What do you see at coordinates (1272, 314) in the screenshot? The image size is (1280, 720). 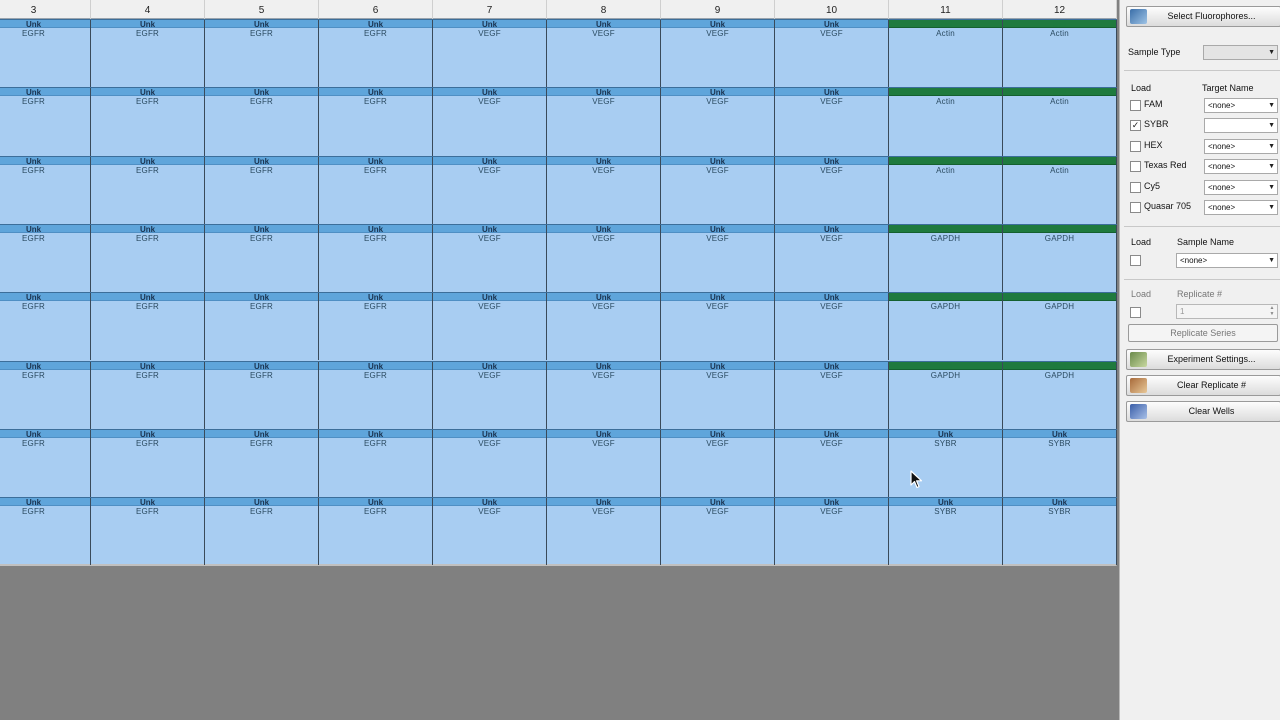 I see `stepper-down-icon: ▼` at bounding box center [1272, 314].